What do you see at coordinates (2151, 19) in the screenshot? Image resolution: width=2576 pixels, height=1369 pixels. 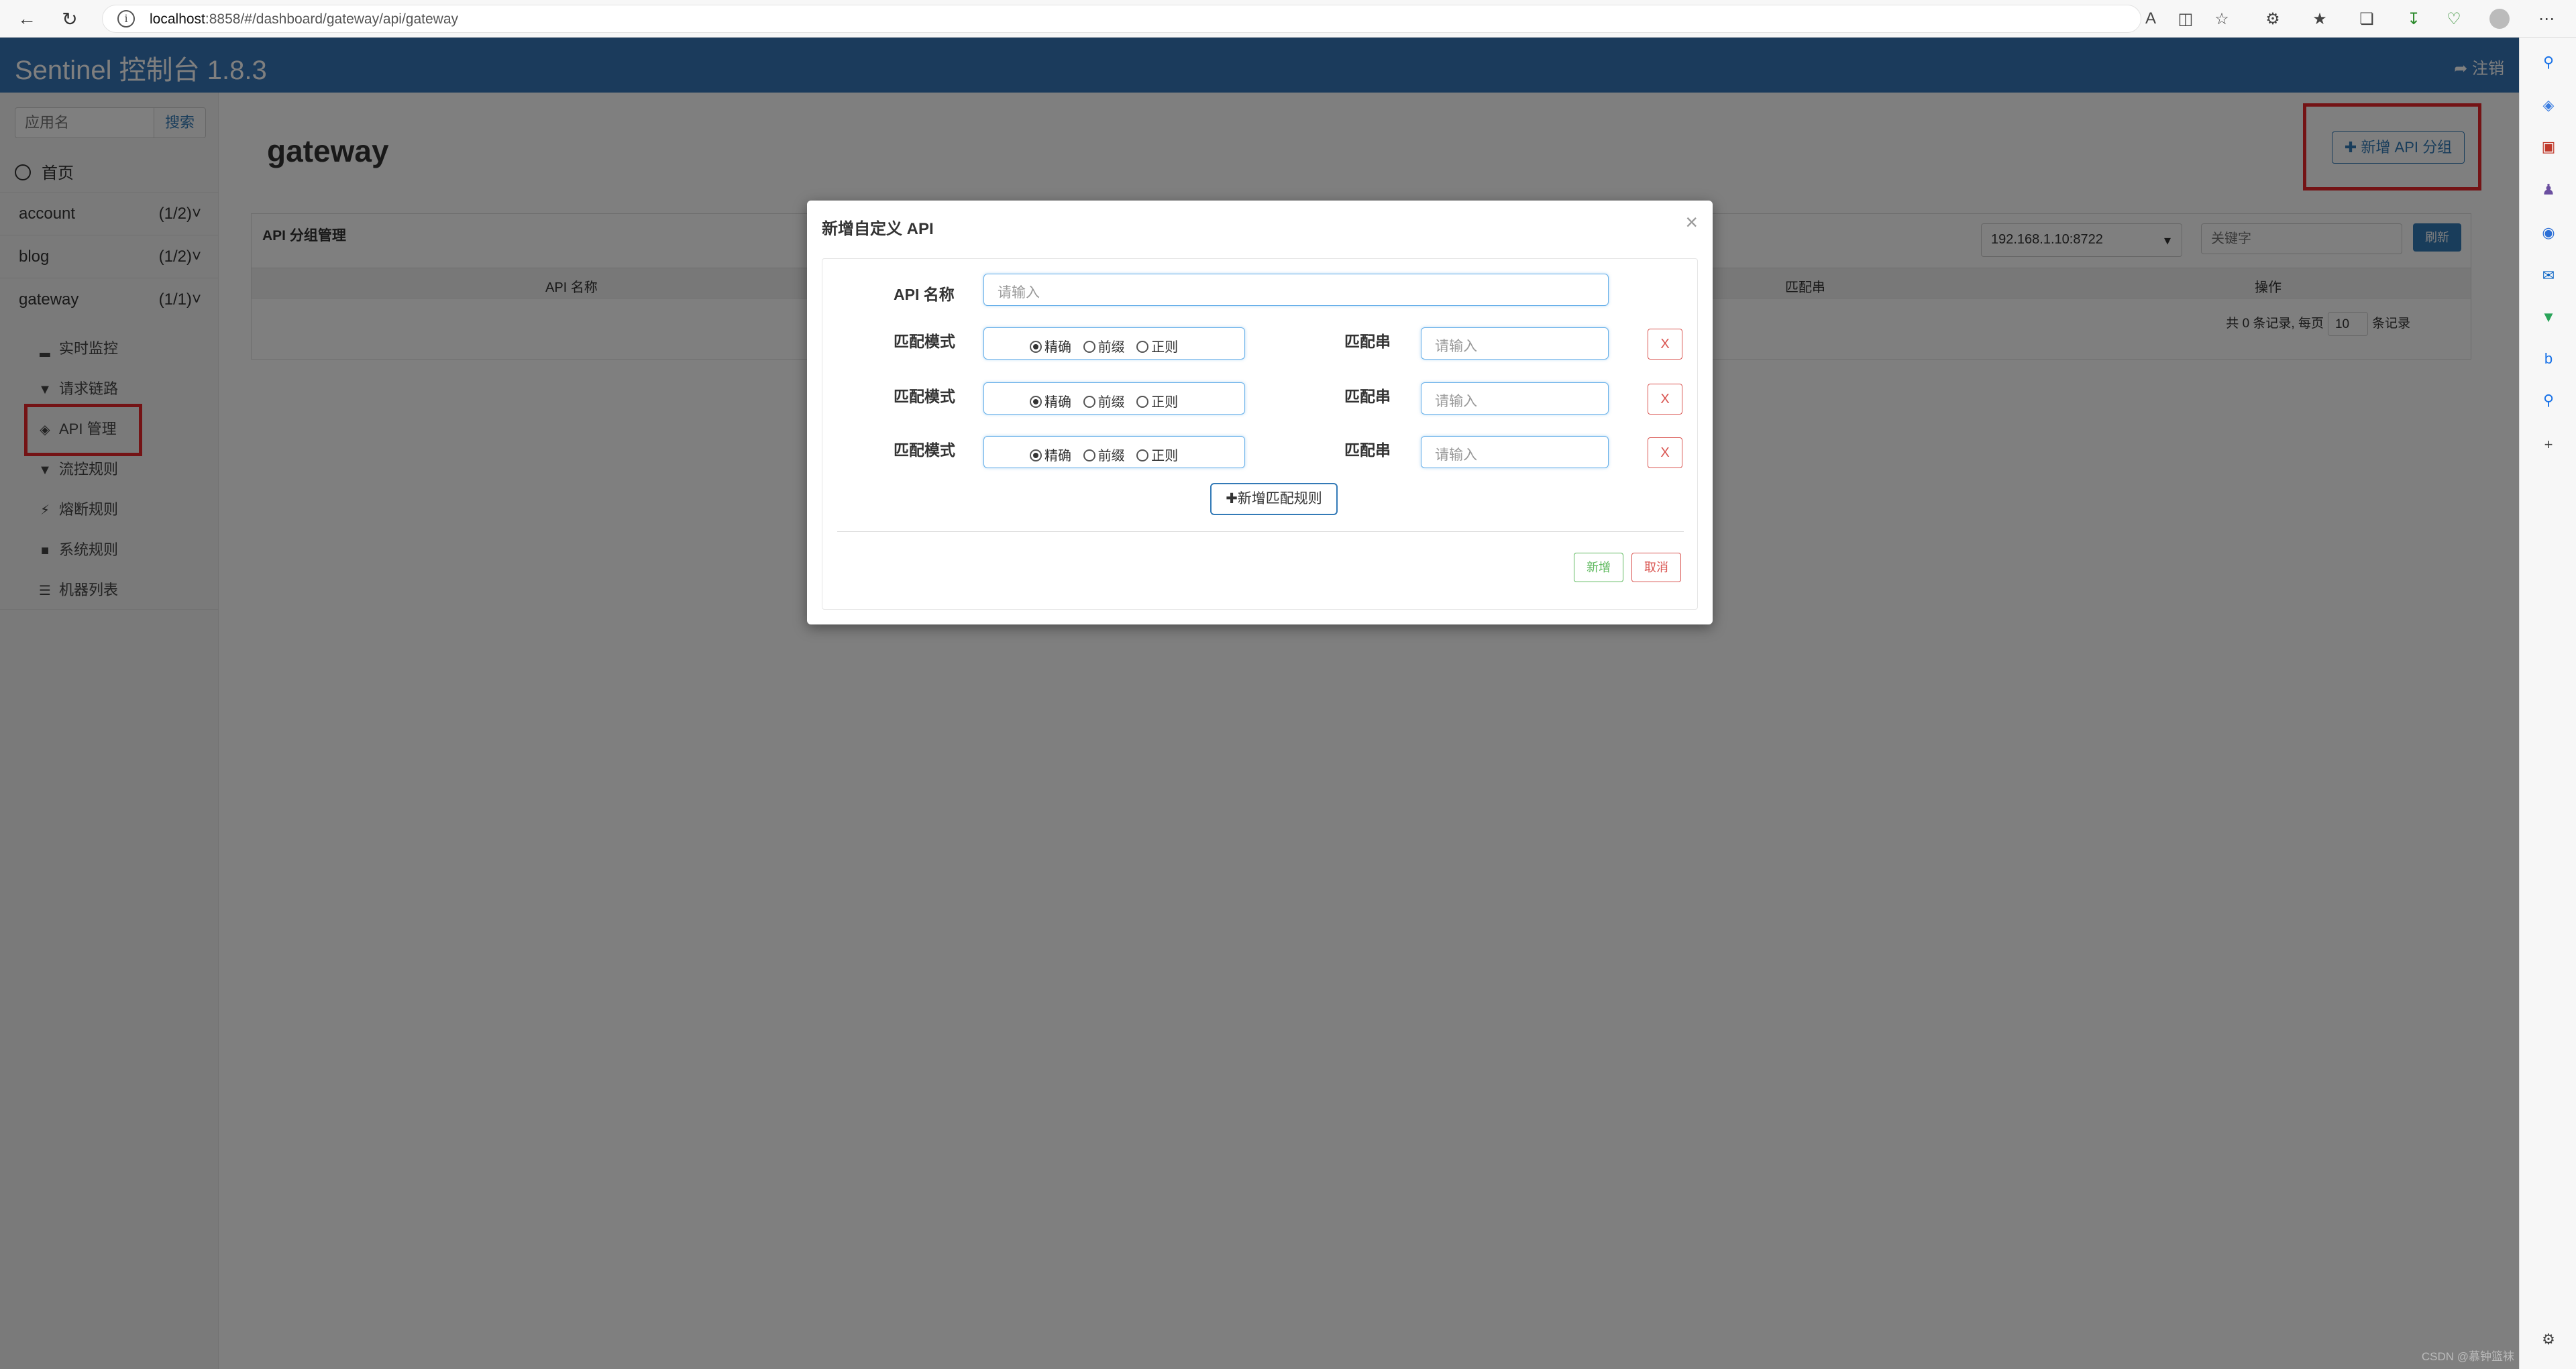 I see `read-aloud-icon: A` at bounding box center [2151, 19].